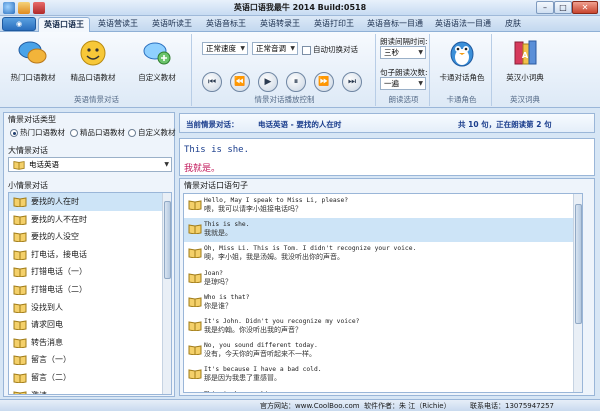 This screenshot has height=411, width=600. Describe the element at coordinates (242, 378) in the screenshot. I see `conversation-cn: 那是因为我患了重感冒。` at that location.